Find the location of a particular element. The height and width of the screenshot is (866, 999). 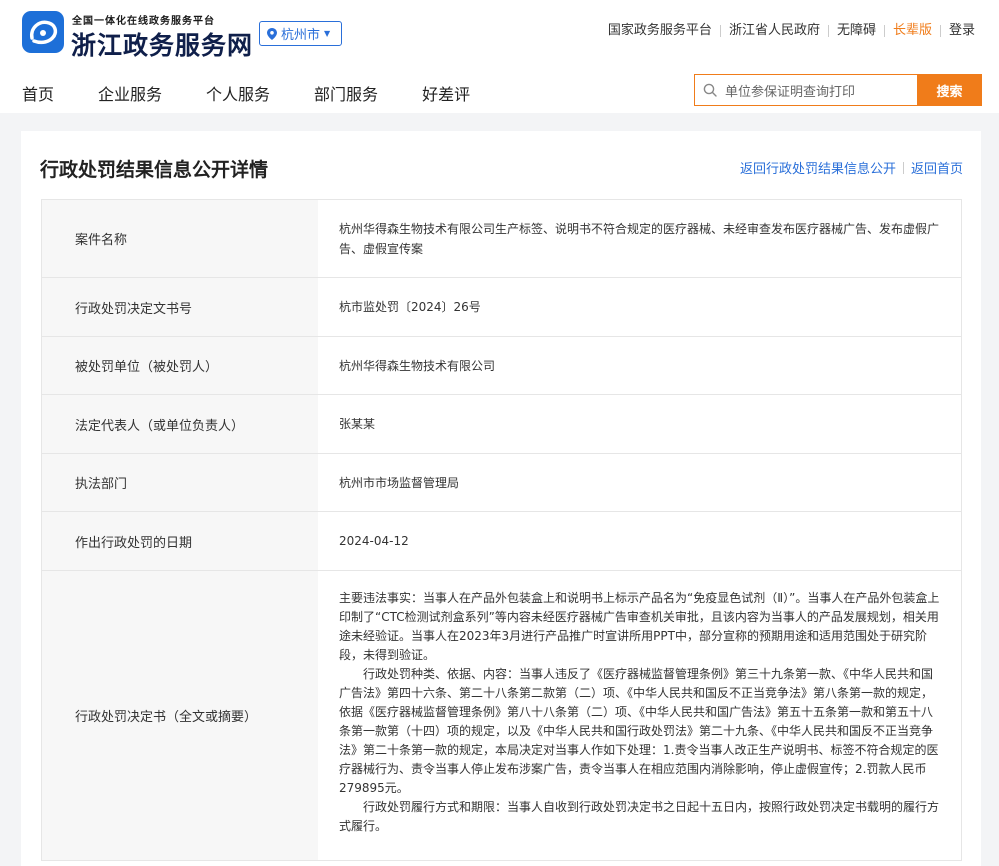

nav-review: 好差评 is located at coordinates (446, 93).